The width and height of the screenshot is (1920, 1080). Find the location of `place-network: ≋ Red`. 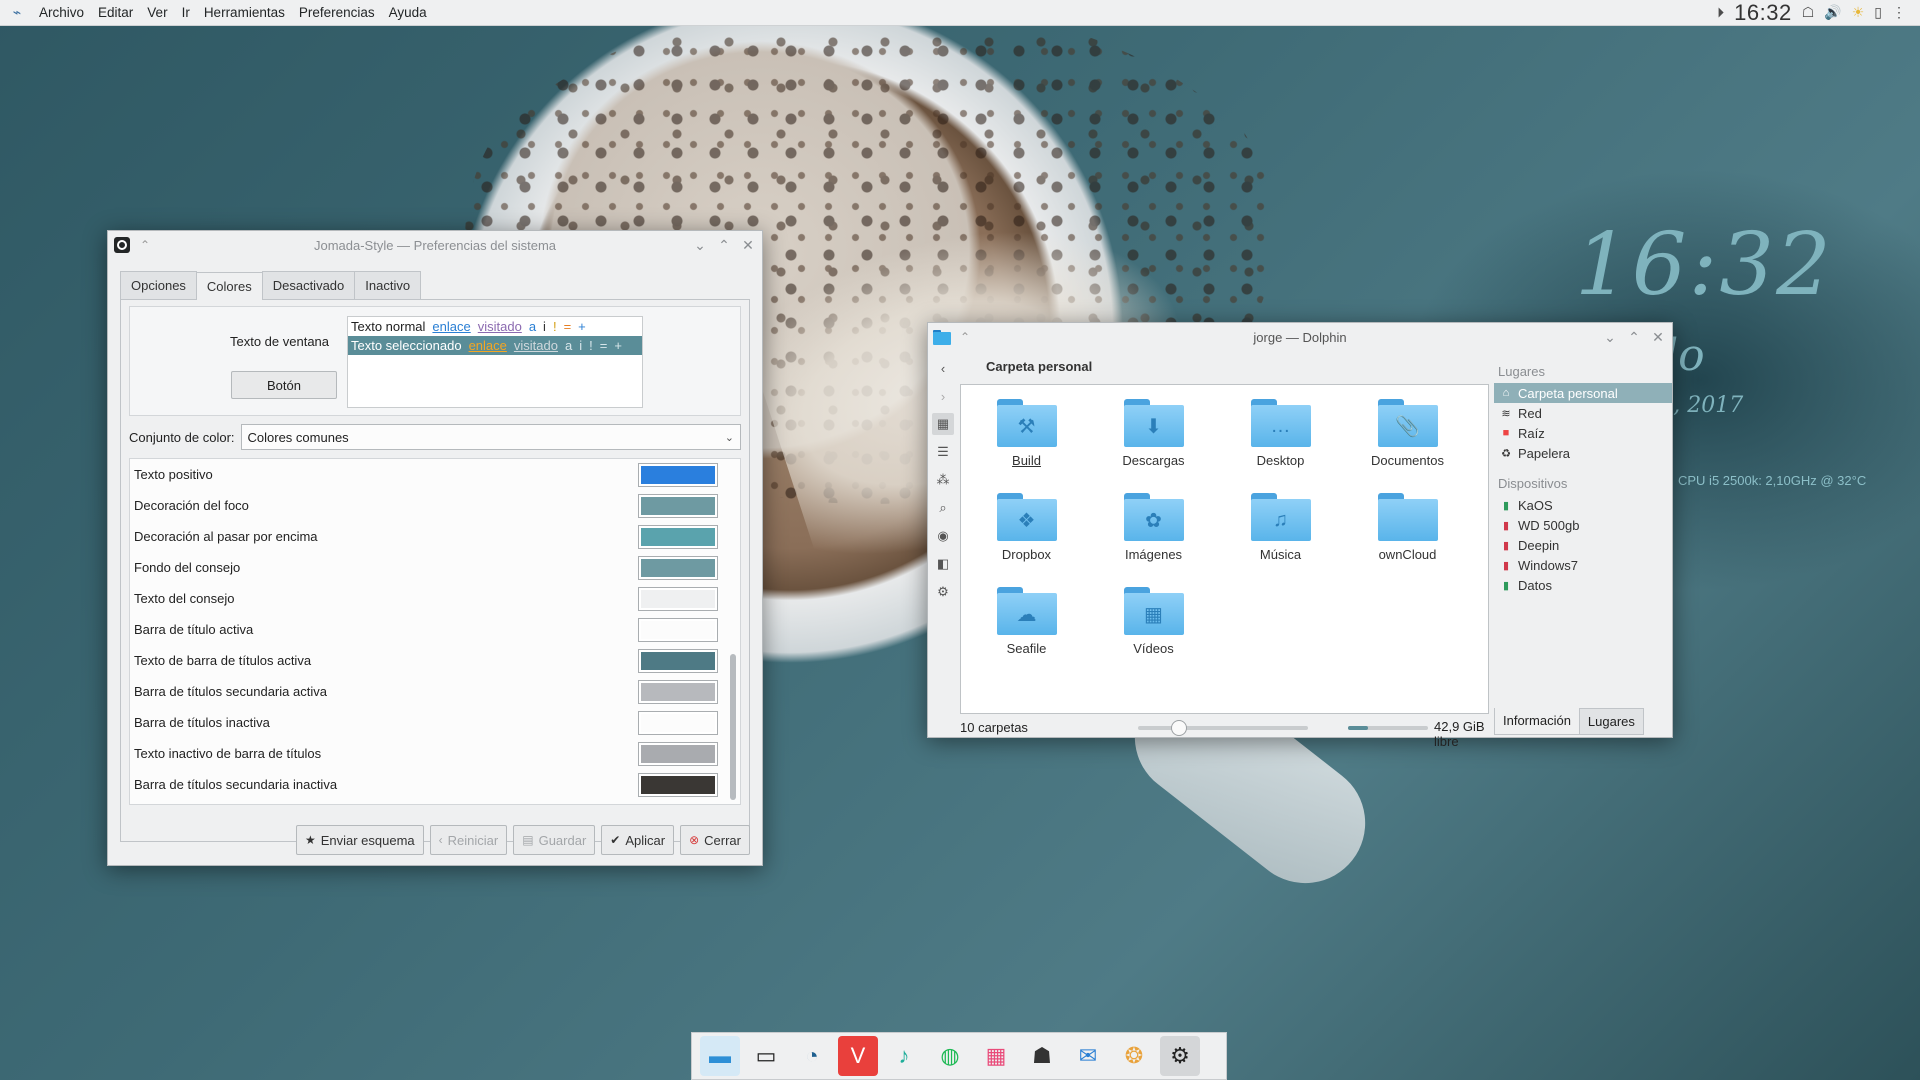

place-network: ≋ Red is located at coordinates (1583, 413).